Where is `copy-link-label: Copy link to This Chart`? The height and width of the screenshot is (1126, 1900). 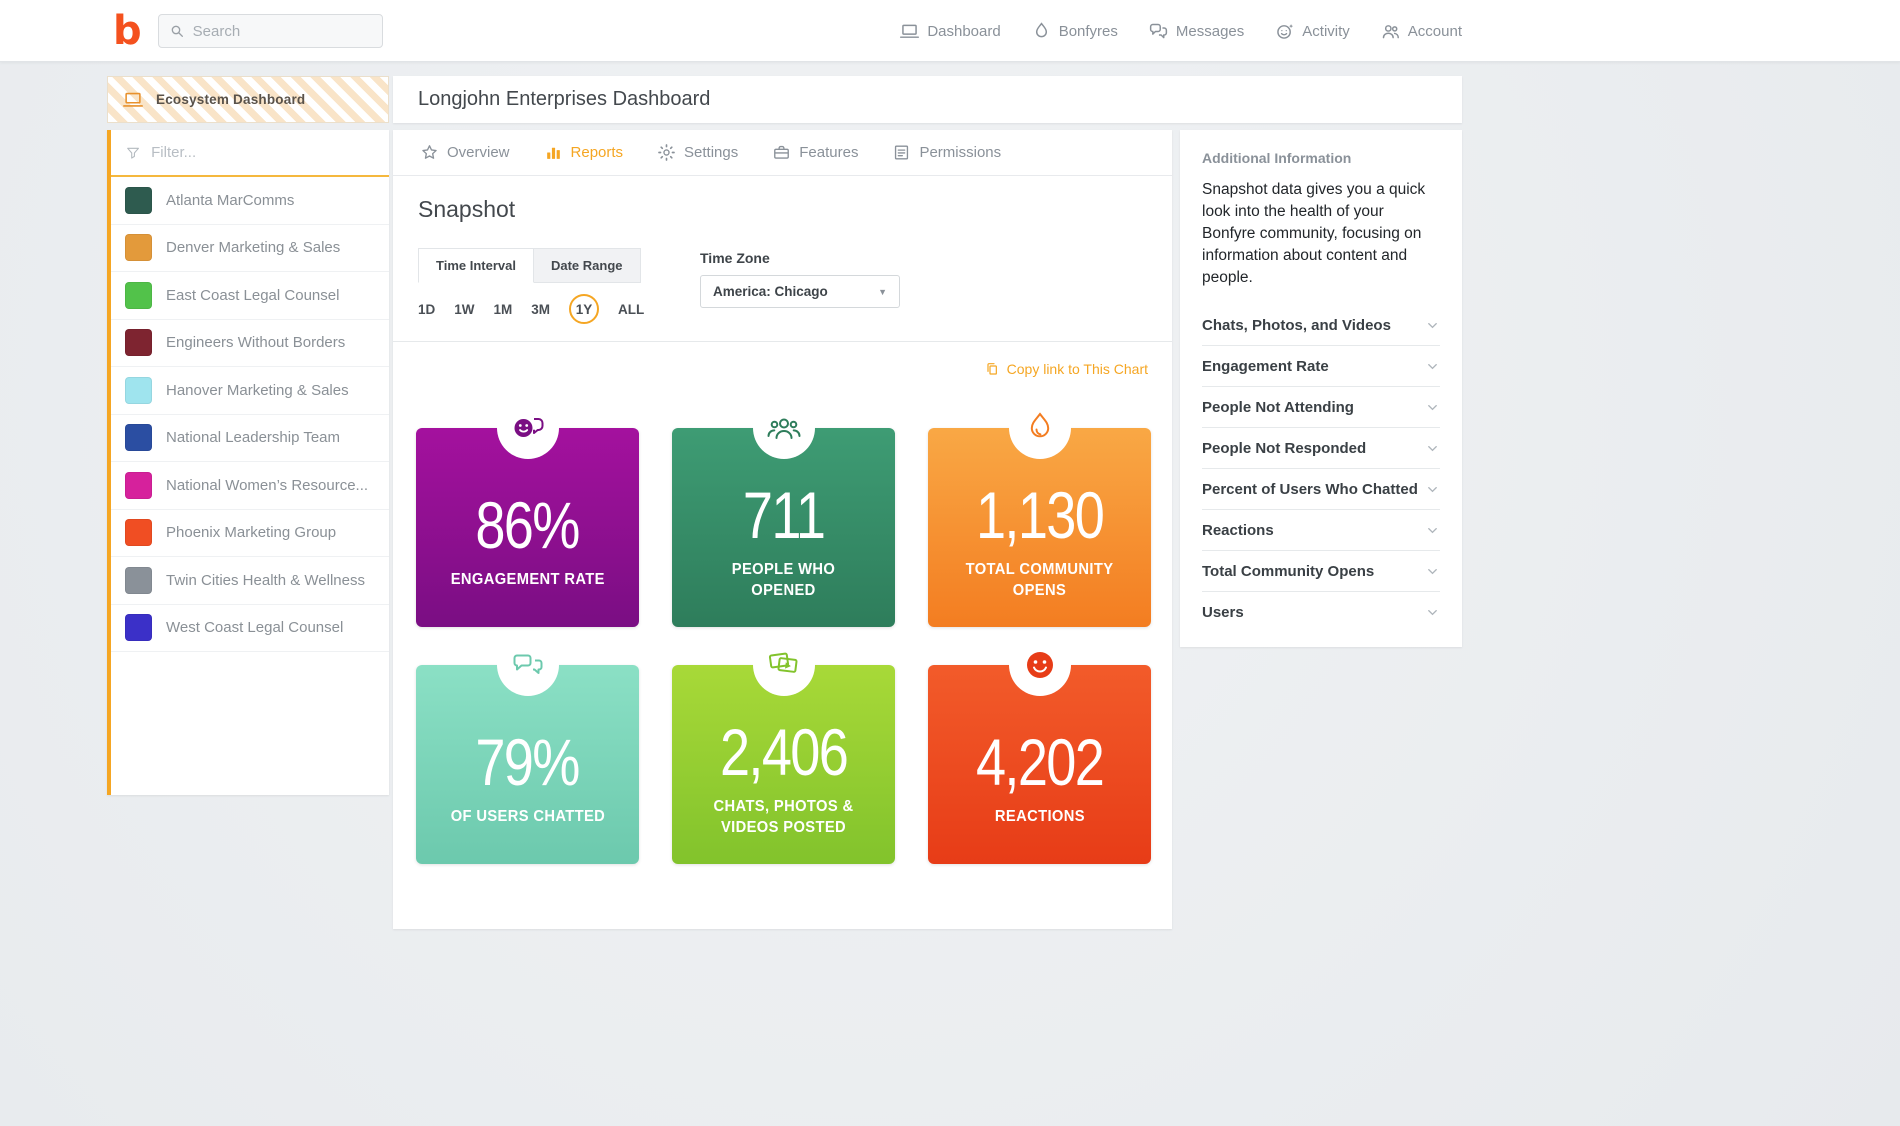
copy-link-label: Copy link to This Chart is located at coordinates (1077, 369).